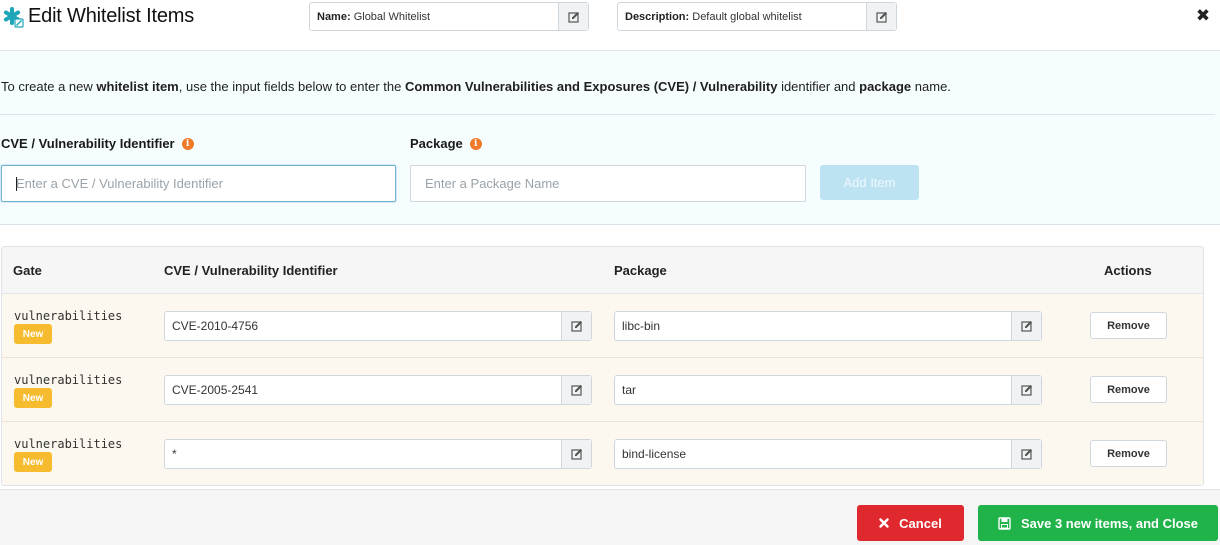 The image size is (1220, 545). I want to click on cancel-button: Cancel, so click(910, 523).